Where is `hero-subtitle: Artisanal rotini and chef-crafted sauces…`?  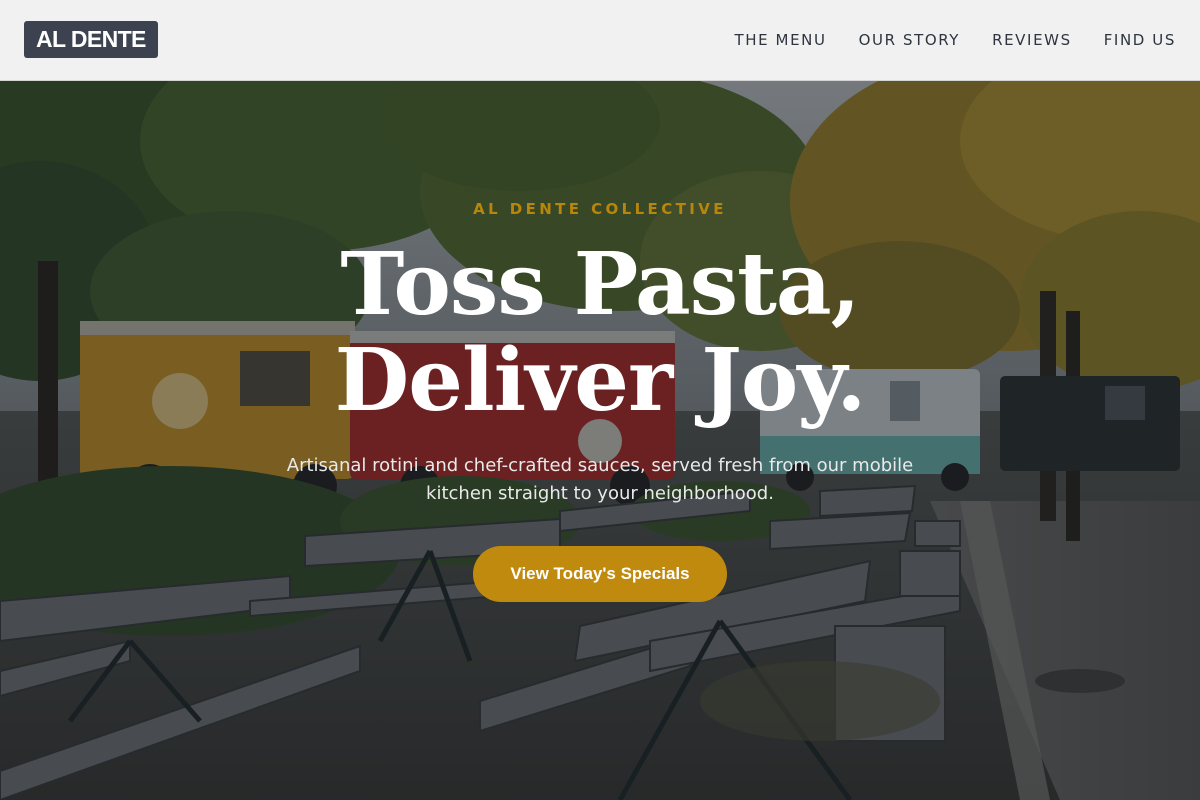 hero-subtitle: Artisanal rotini and chef-crafted sauces… is located at coordinates (600, 479).